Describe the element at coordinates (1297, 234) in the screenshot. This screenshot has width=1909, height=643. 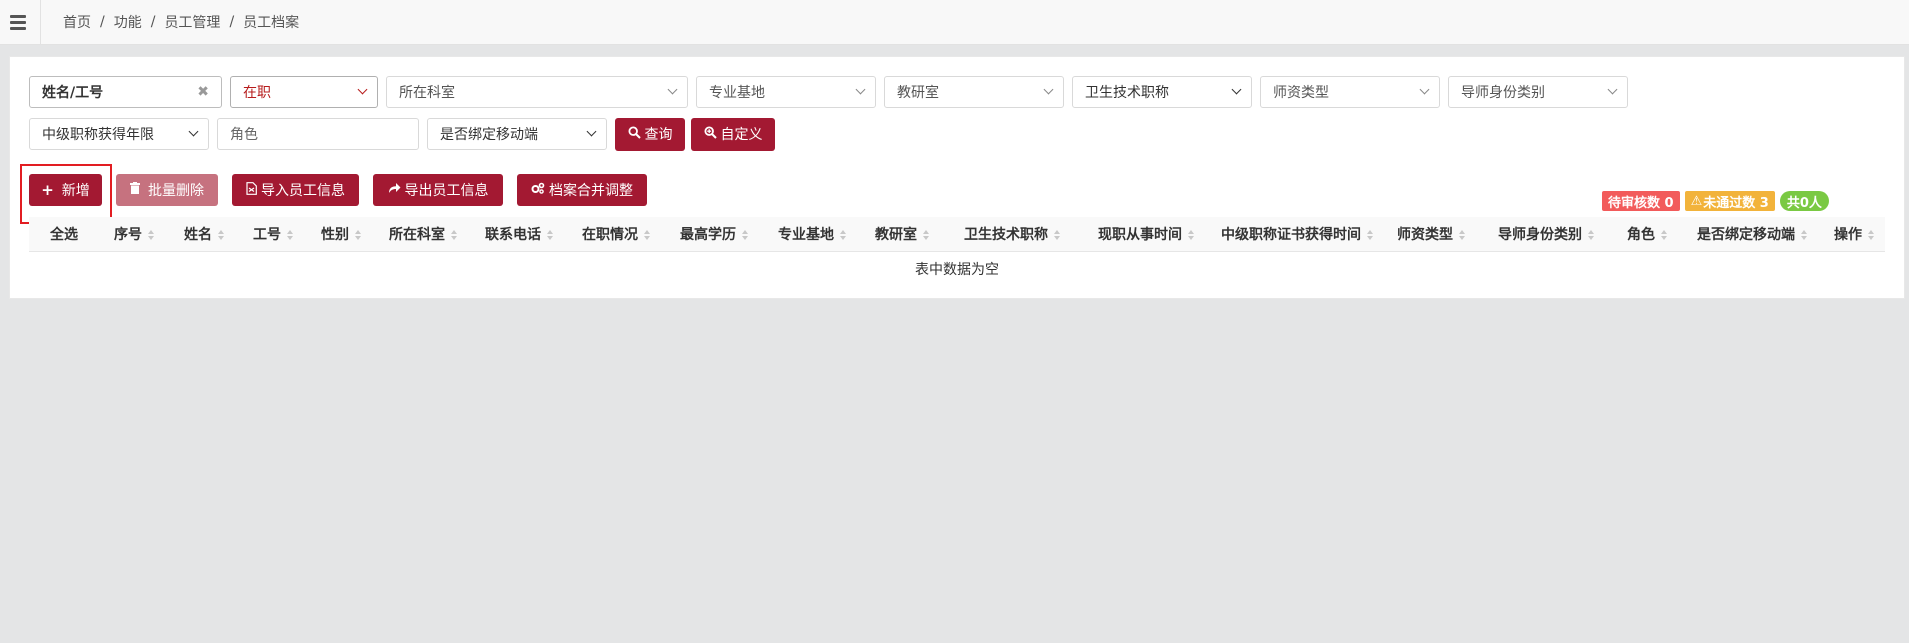
I see `col-header-mid-title-cert-time: 中级职称证书获得时间` at that location.